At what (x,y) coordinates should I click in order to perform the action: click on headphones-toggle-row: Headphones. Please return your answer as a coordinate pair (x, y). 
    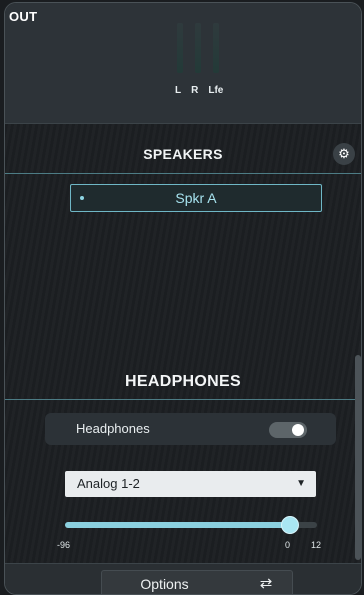
    Looking at the image, I should click on (190, 429).